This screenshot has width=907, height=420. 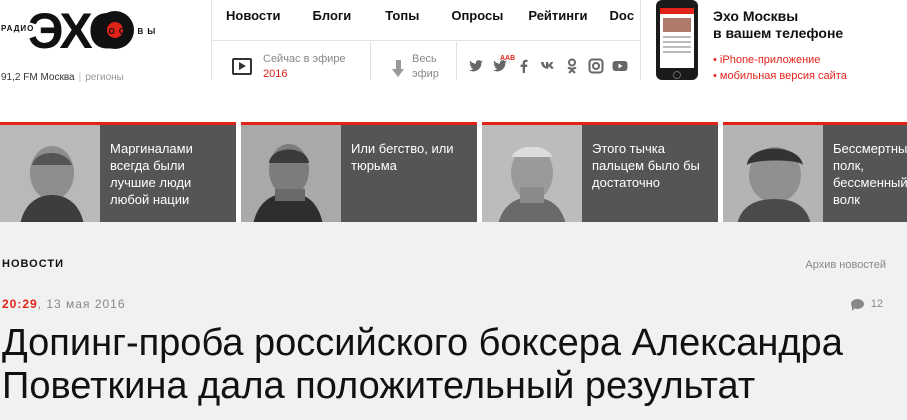 I want to click on mobile-site-link: мобильная версия сайта, so click(x=780, y=76).